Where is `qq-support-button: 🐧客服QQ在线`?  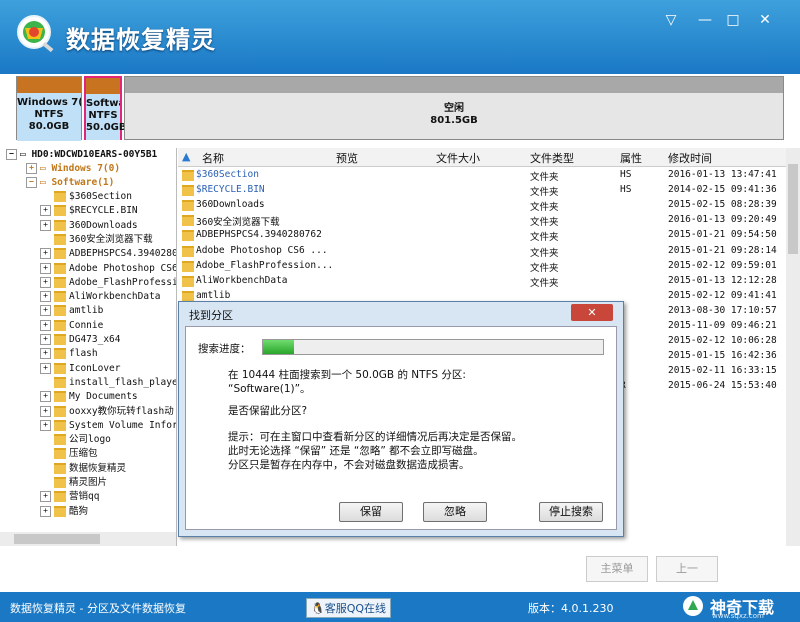
qq-support-button: 🐧客服QQ在线 is located at coordinates (349, 608).